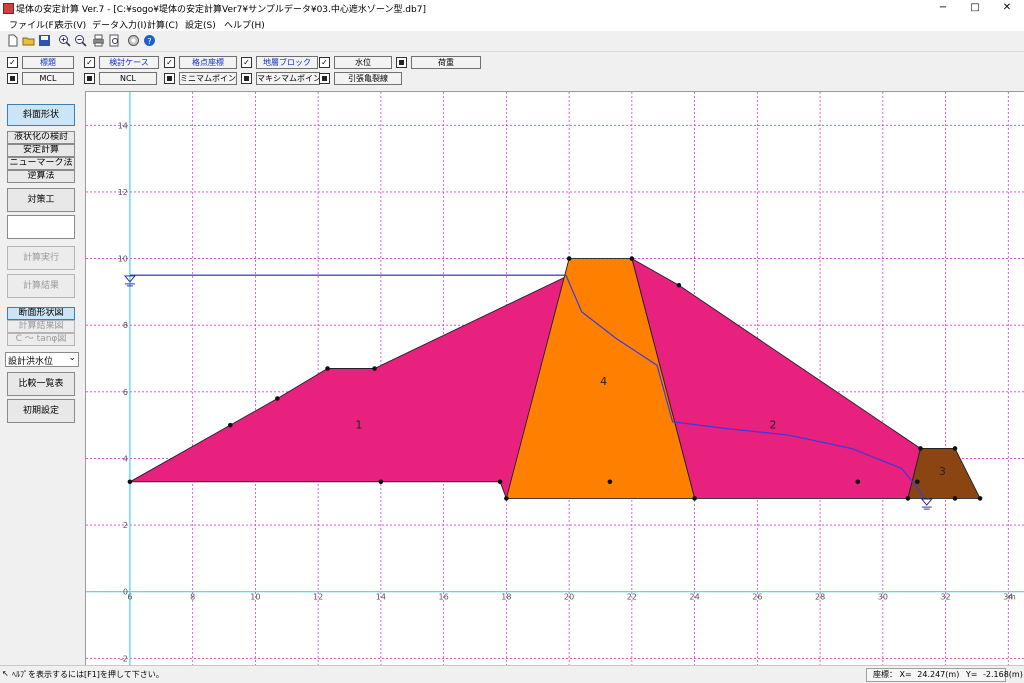 The image size is (1024, 683). I want to click on x-tick-label: 10, so click(255, 597).